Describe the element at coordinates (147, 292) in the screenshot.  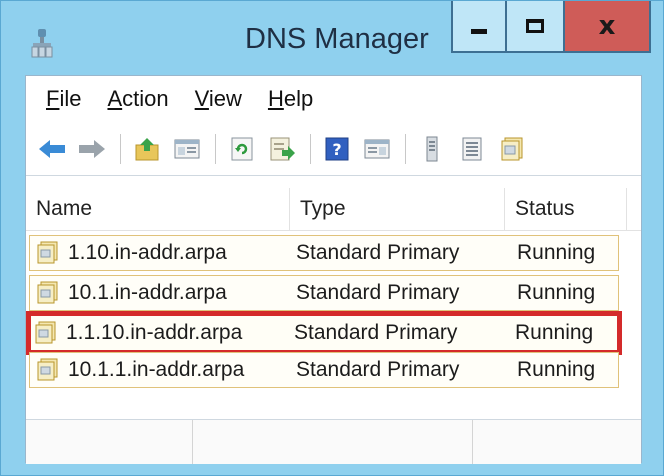
I see `zone-name: 10.1.in-addr.arpa` at that location.